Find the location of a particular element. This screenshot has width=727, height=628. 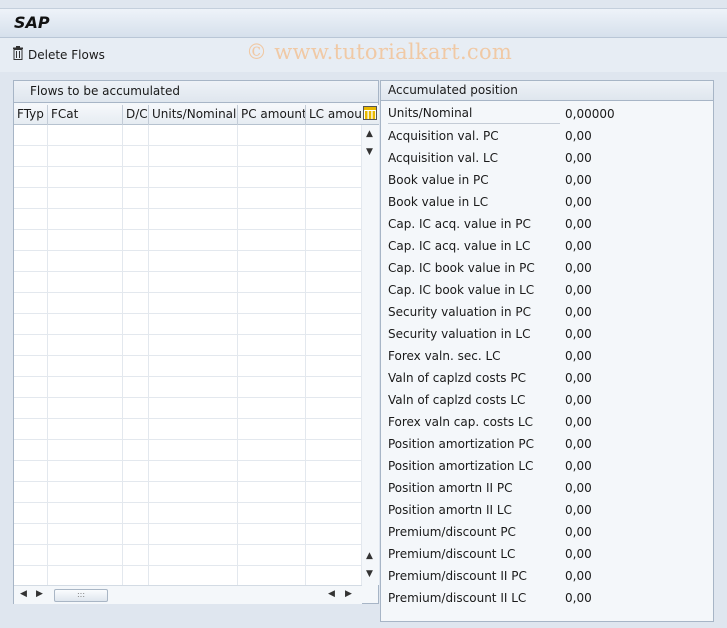

column-header-fcat: FCat is located at coordinates (85, 115).